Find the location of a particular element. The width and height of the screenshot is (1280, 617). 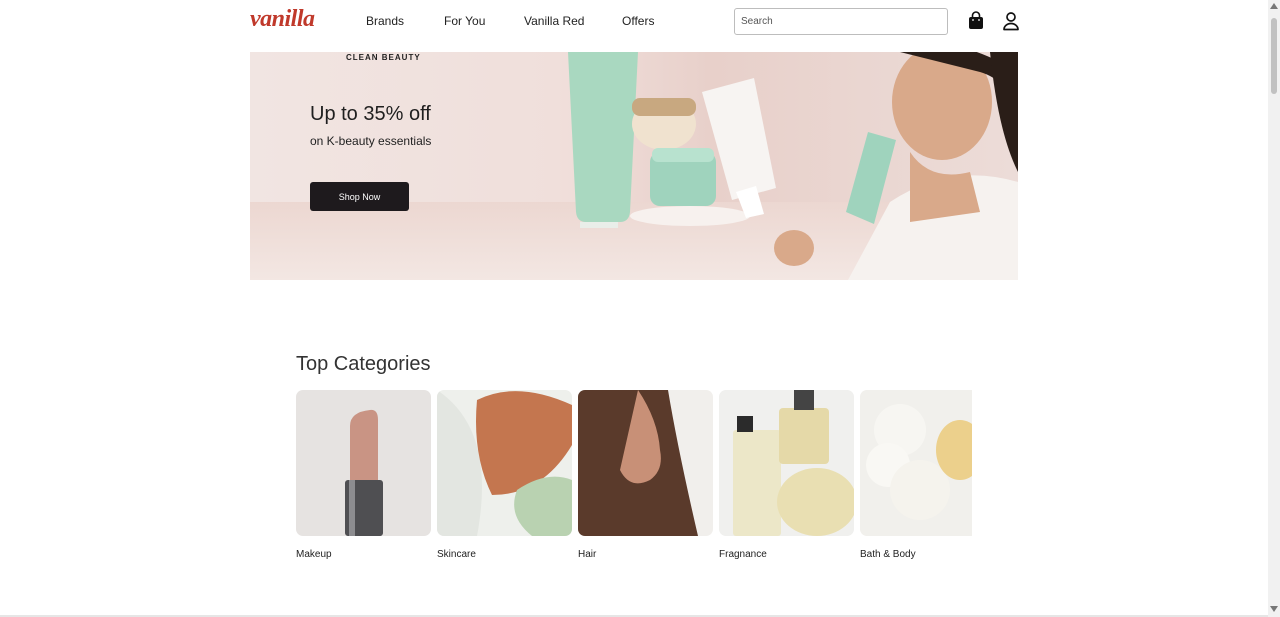

search-input is located at coordinates (841, 21).